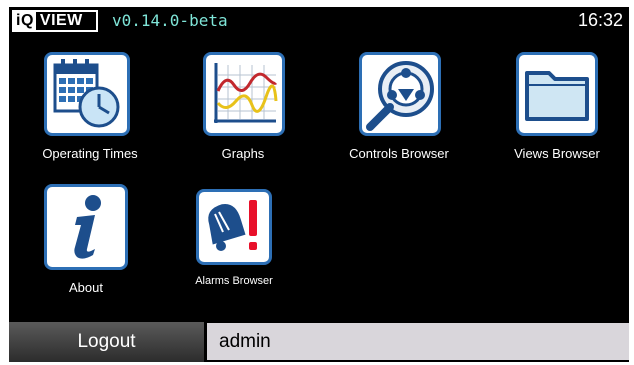 The width and height of the screenshot is (634, 365). I want to click on app-alarms-browser: Alarms Browser, so click(234, 244).